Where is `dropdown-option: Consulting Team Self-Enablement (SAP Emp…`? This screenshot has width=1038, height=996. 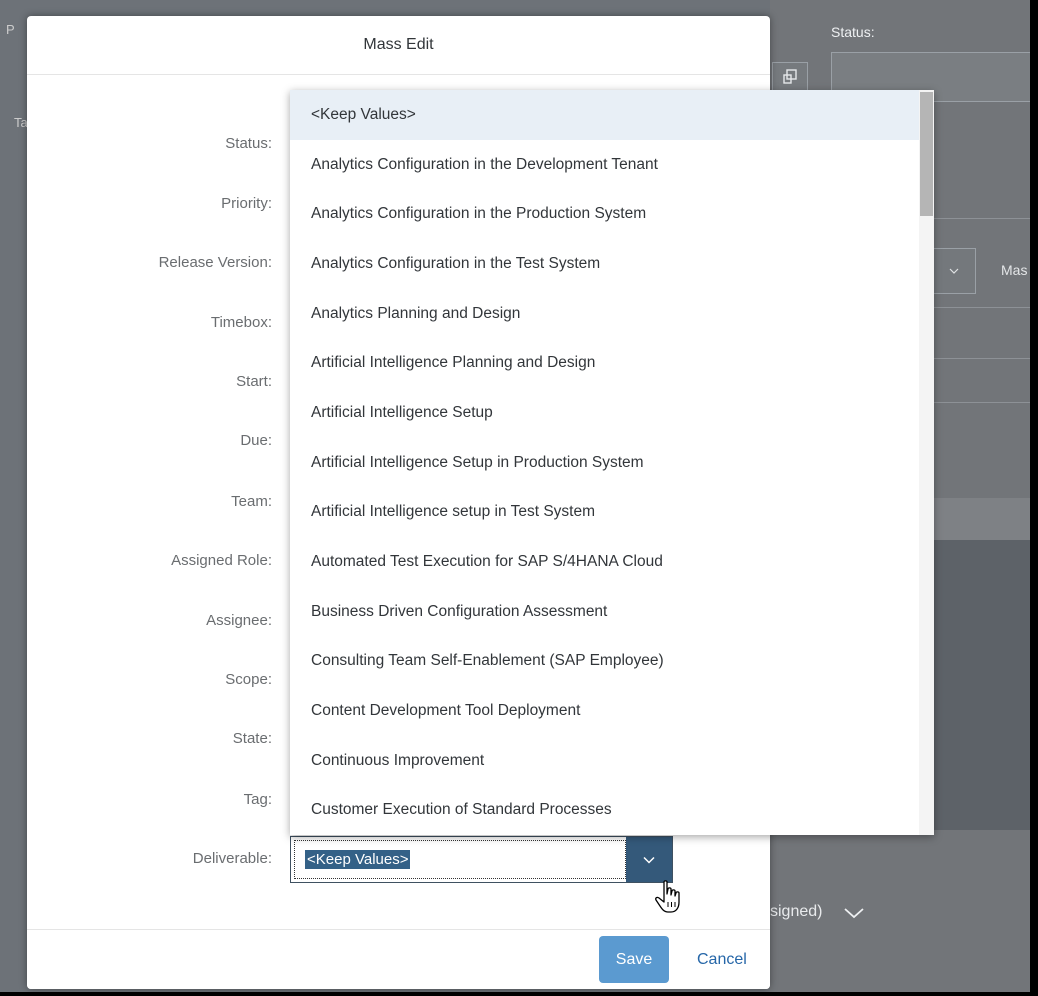 dropdown-option: Consulting Team Self-Enablement (SAP Emp… is located at coordinates (612, 662).